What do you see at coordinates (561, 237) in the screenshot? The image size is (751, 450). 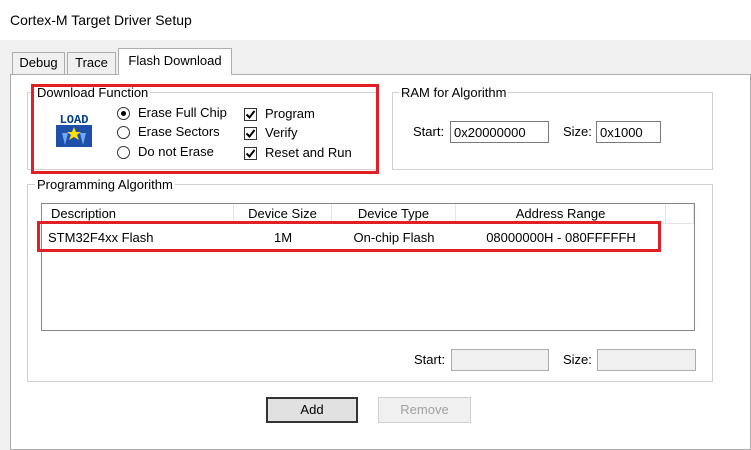 I see `cell-address-range: 08000000H - 080FFFFFH` at bounding box center [561, 237].